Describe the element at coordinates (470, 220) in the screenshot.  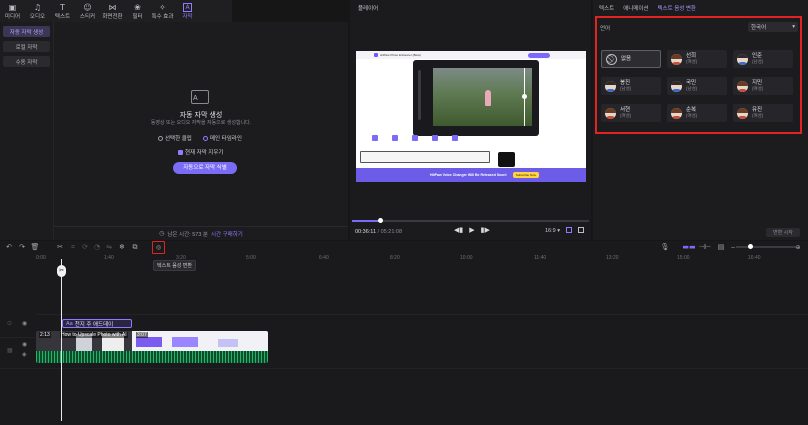
I see `player-progress-track` at that location.